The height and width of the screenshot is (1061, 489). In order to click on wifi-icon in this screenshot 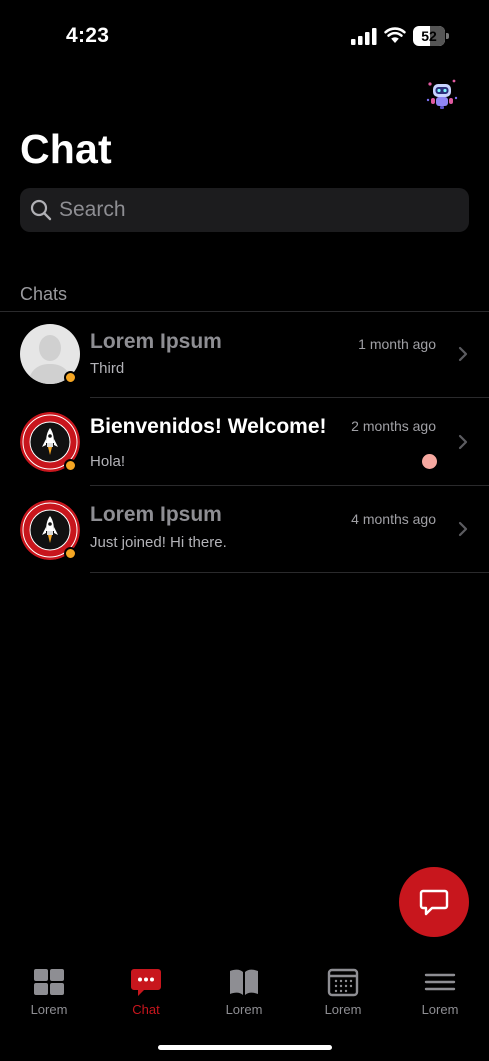, I will do `click(395, 35)`.